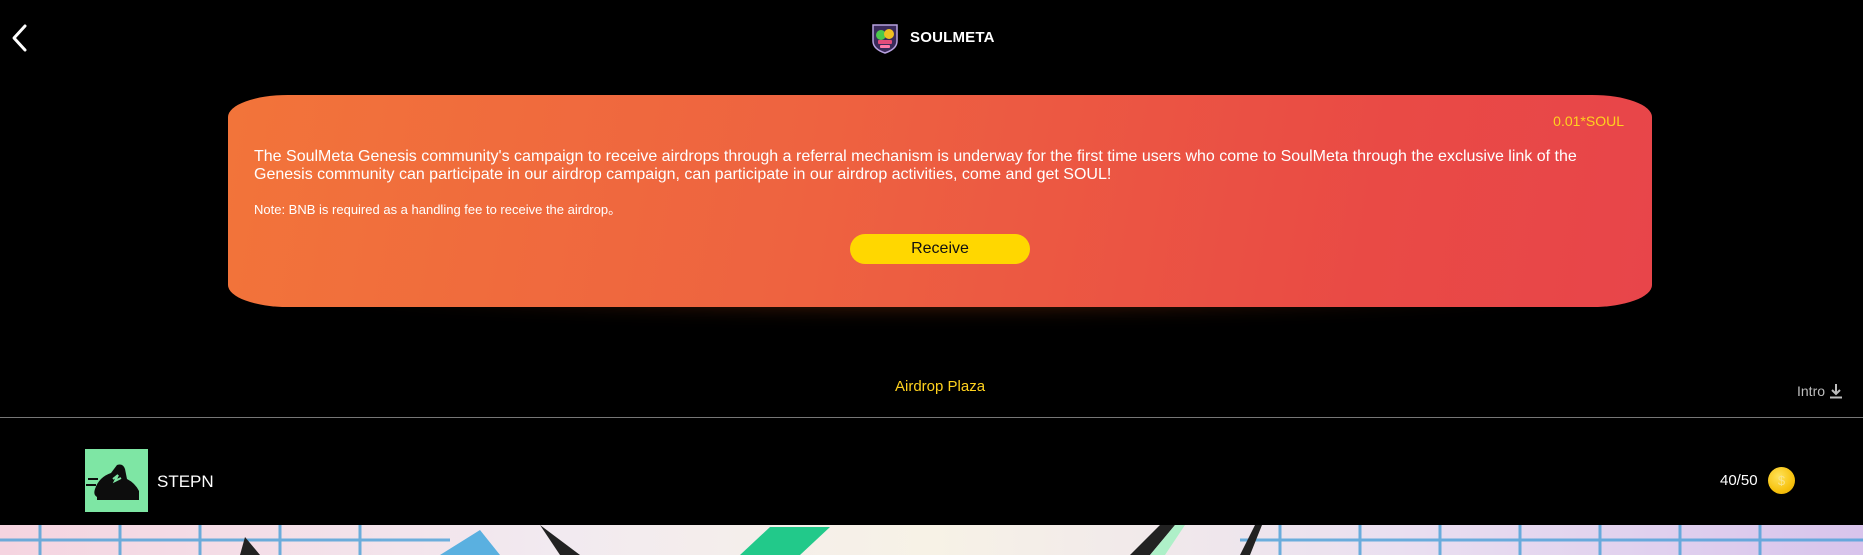 Image resolution: width=1863 pixels, height=555 pixels. I want to click on top-bar: SOULMETA, so click(931, 38).